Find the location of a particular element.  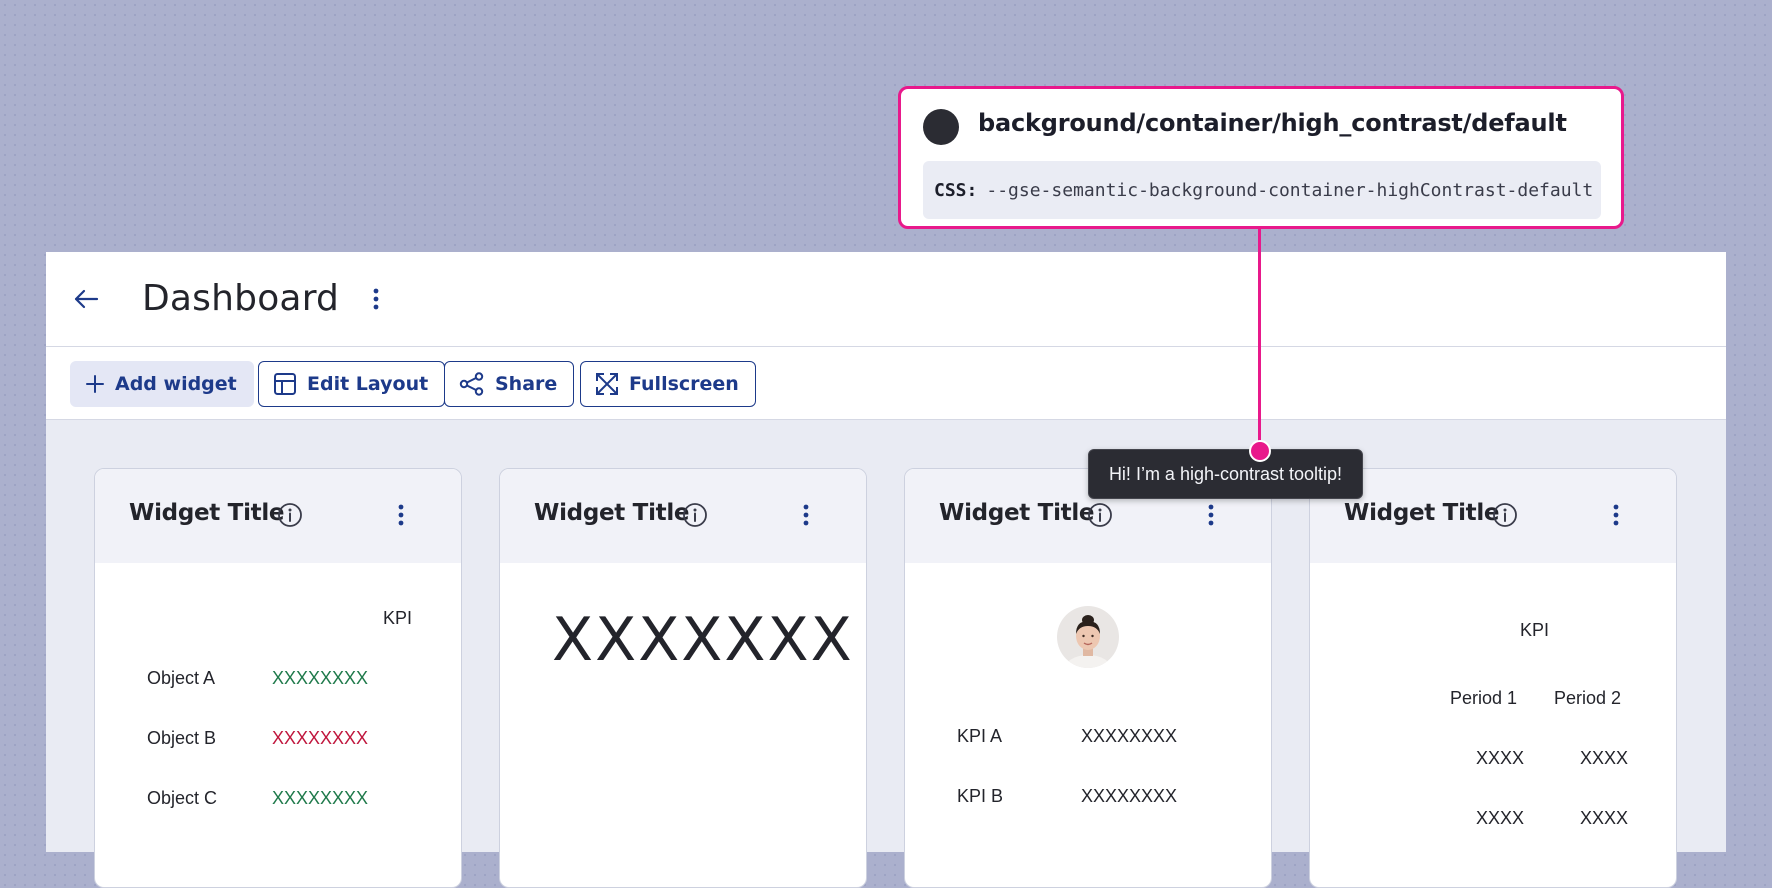

color-swatch is located at coordinates (941, 127).